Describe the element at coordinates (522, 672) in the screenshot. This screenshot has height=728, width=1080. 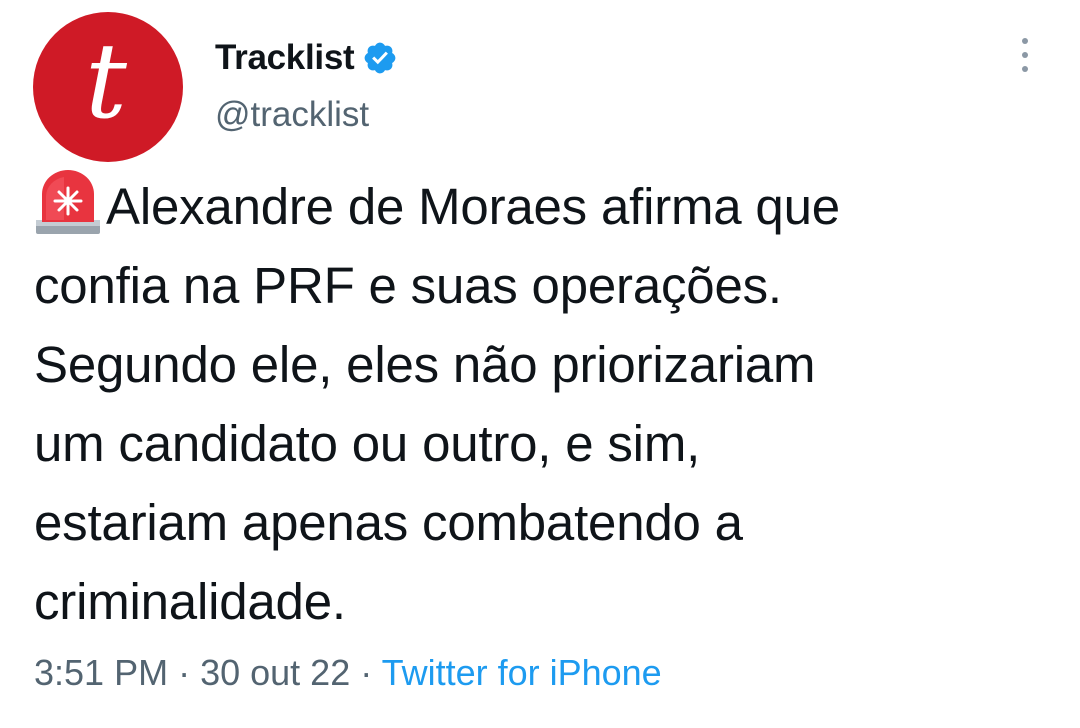
I see `tweet-source-link: Twitter for iPhone` at that location.